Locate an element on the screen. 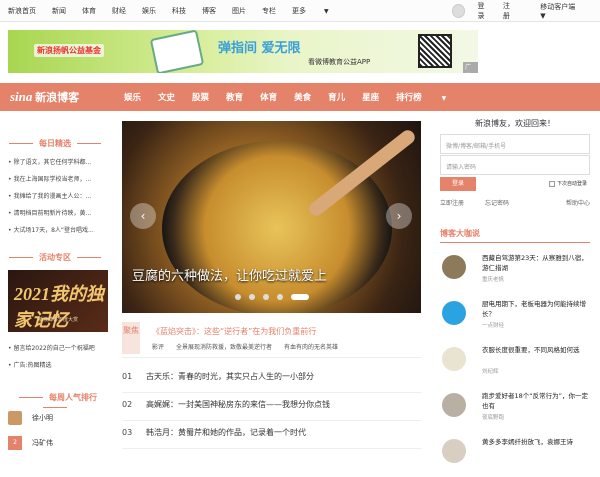 This screenshot has height=477, width=600. list-item: • 广告:热图精选 is located at coordinates (58, 365).